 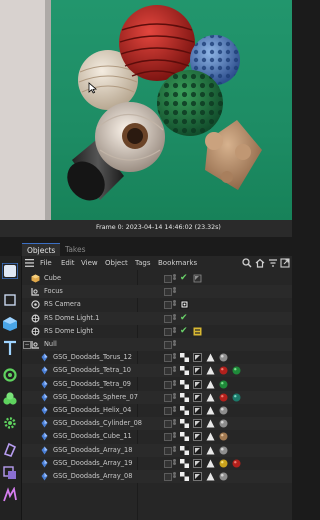 I want to click on object-label: Focus, so click(x=53, y=291).